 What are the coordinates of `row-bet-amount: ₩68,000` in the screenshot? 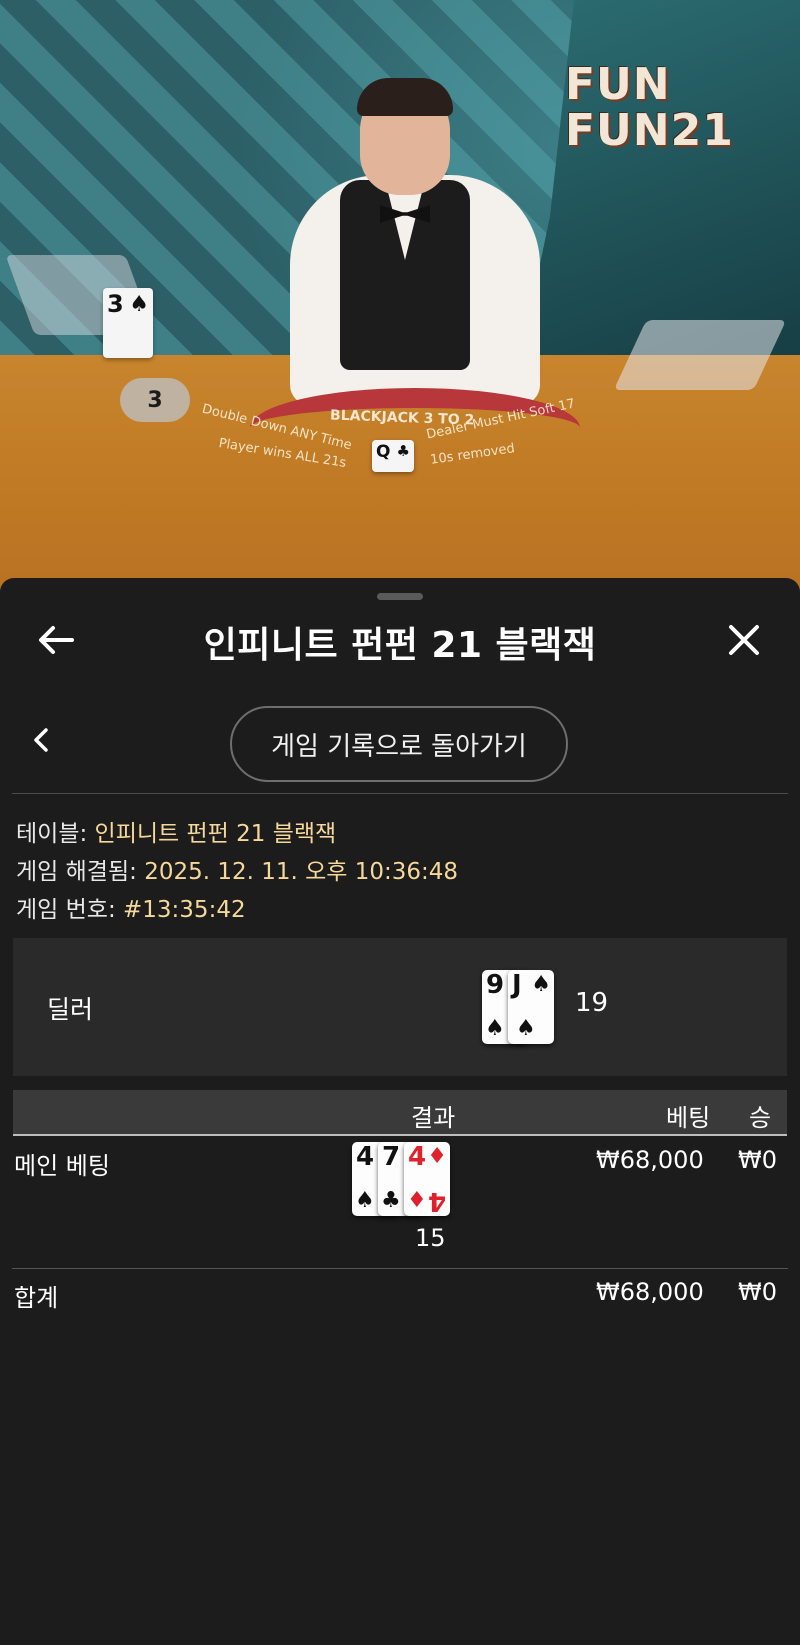 It's located at (650, 1160).